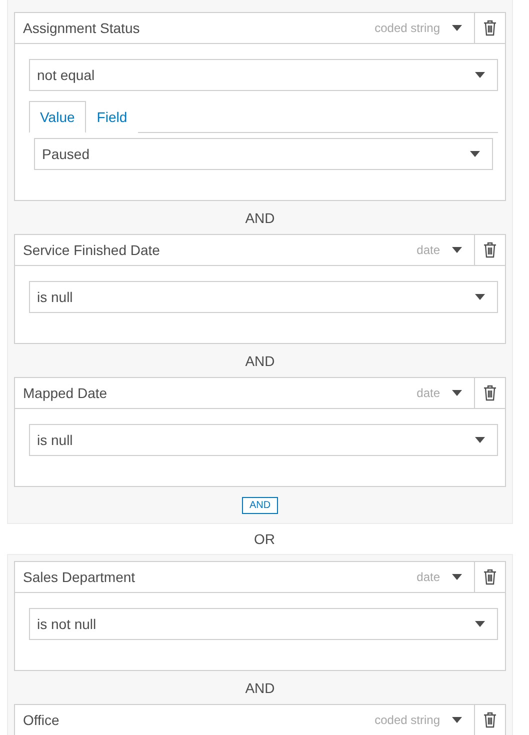 The width and height of the screenshot is (529, 735). I want to click on value-dropdown: Paused, so click(263, 154).